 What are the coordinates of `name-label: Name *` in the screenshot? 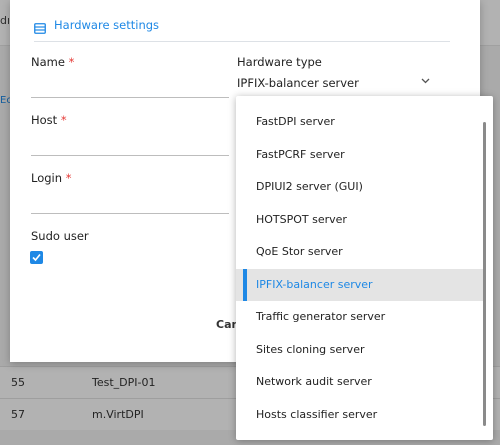 It's located at (53, 62).